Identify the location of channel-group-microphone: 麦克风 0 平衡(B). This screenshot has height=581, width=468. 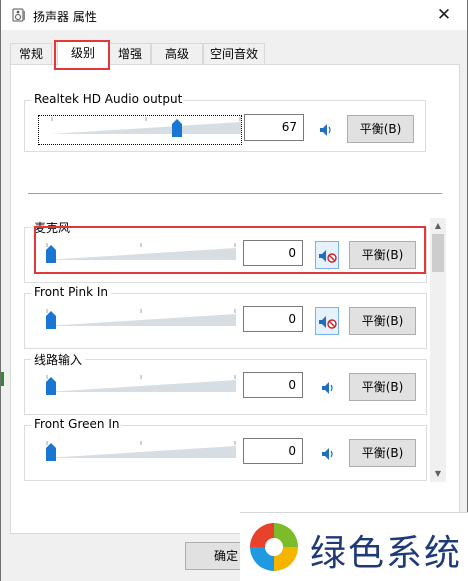
(225, 251).